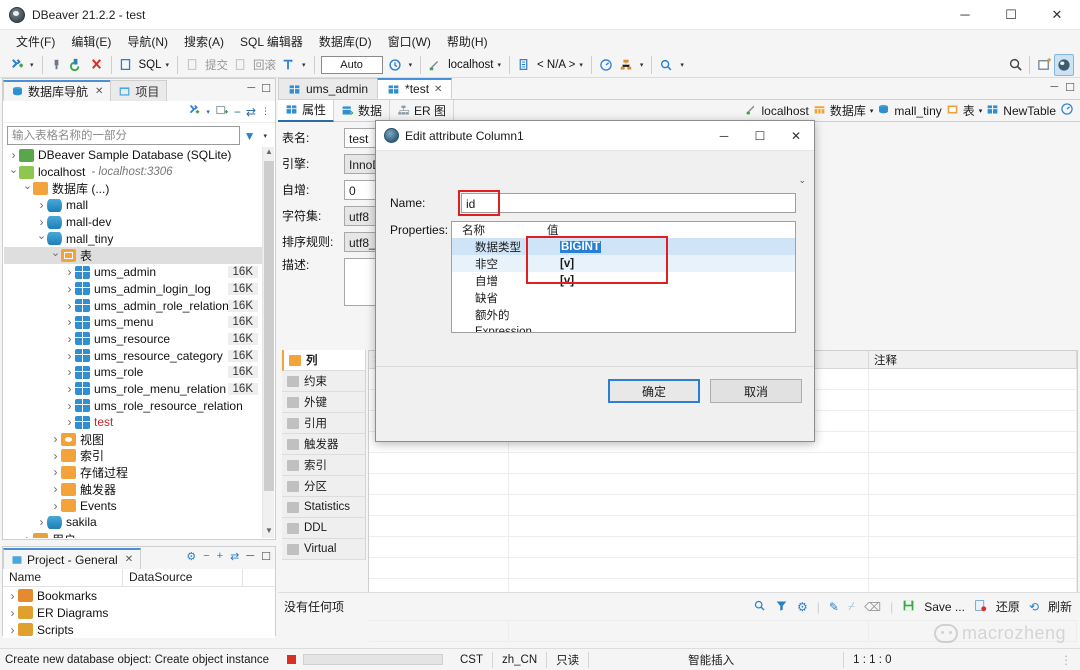 The image size is (1080, 670). What do you see at coordinates (872, 607) in the screenshot?
I see `delete-icon: ⌫` at bounding box center [872, 607].